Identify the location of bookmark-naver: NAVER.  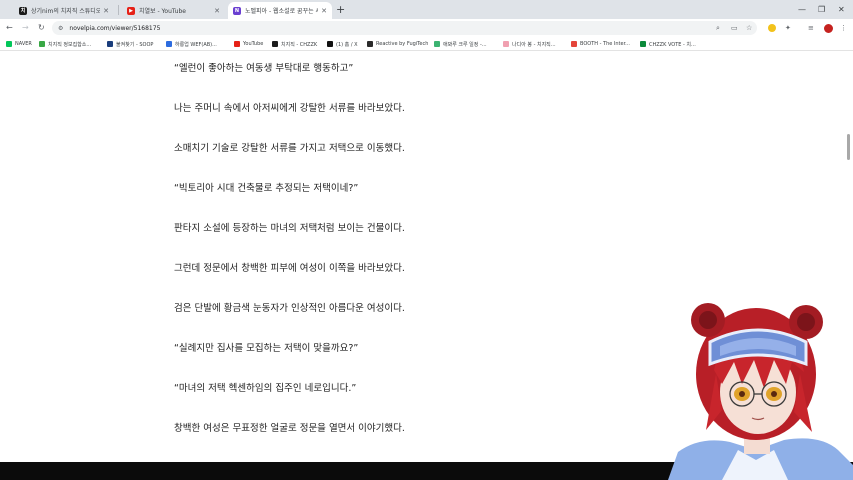
(19, 44).